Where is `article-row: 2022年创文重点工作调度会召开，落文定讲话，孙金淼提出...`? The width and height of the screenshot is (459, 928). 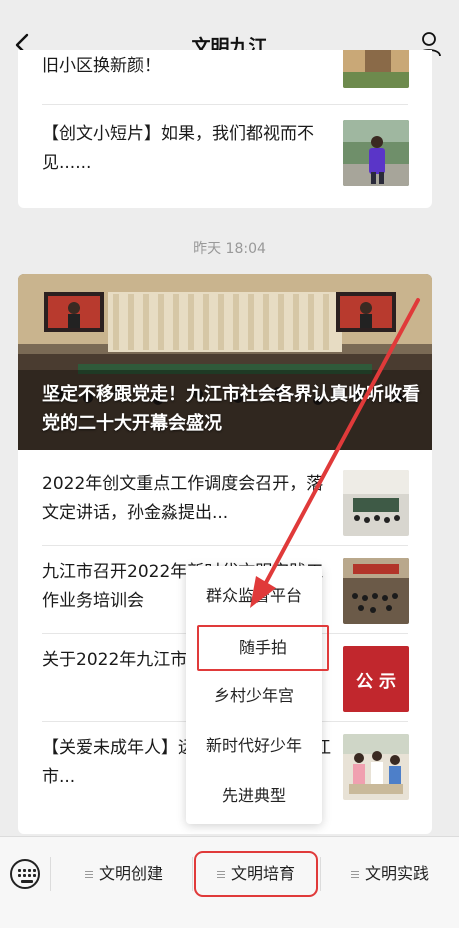
article-row: 2022年创文重点工作调度会召开，落文定讲话，孙金淼提出... is located at coordinates (225, 505).